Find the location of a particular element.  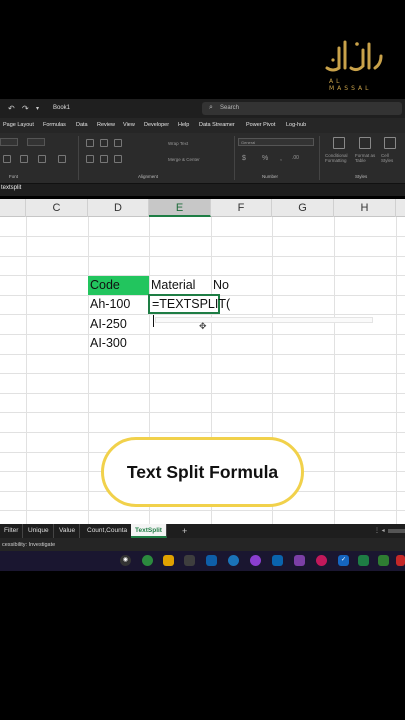

formula-text: =TEXTSPLIT( is located at coordinates (191, 304).